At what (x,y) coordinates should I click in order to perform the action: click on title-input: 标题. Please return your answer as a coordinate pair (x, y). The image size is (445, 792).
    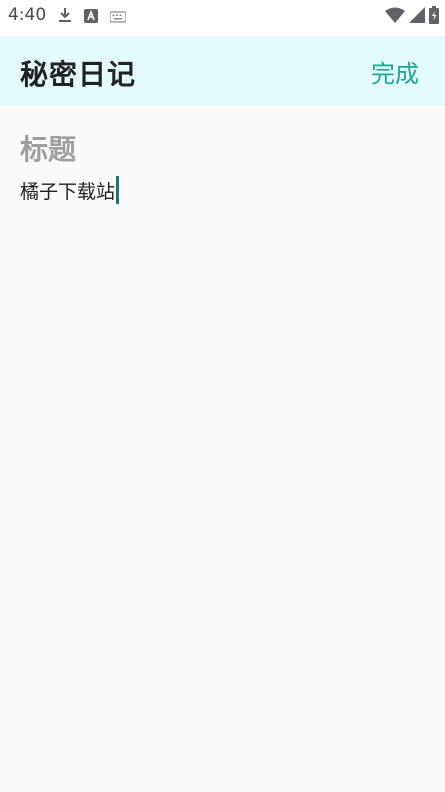
    Looking at the image, I should click on (48, 148).